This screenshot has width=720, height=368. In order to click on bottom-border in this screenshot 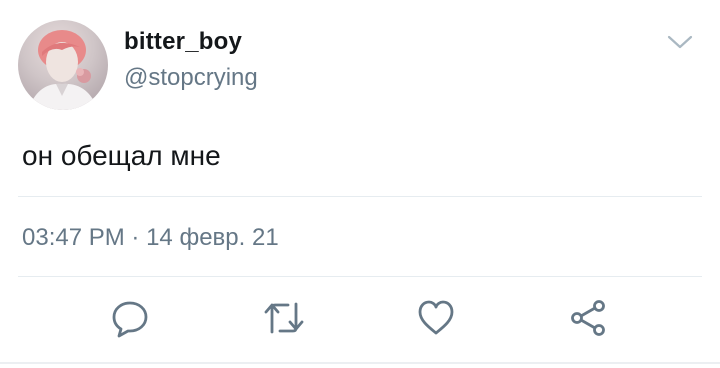, I will do `click(360, 363)`.